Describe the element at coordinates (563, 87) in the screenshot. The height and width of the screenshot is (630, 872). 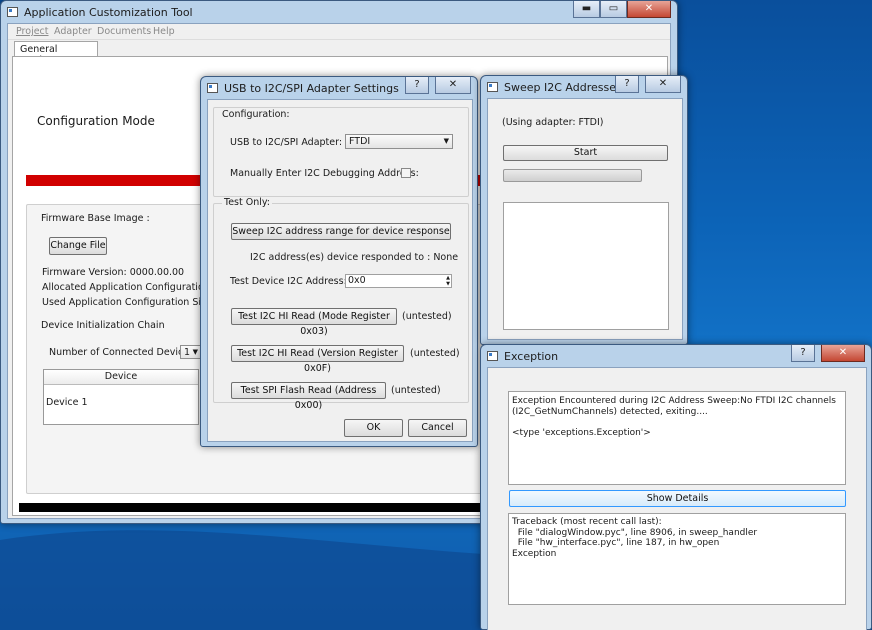
I see `sweep-title: Sweep I2C Addresses` at that location.